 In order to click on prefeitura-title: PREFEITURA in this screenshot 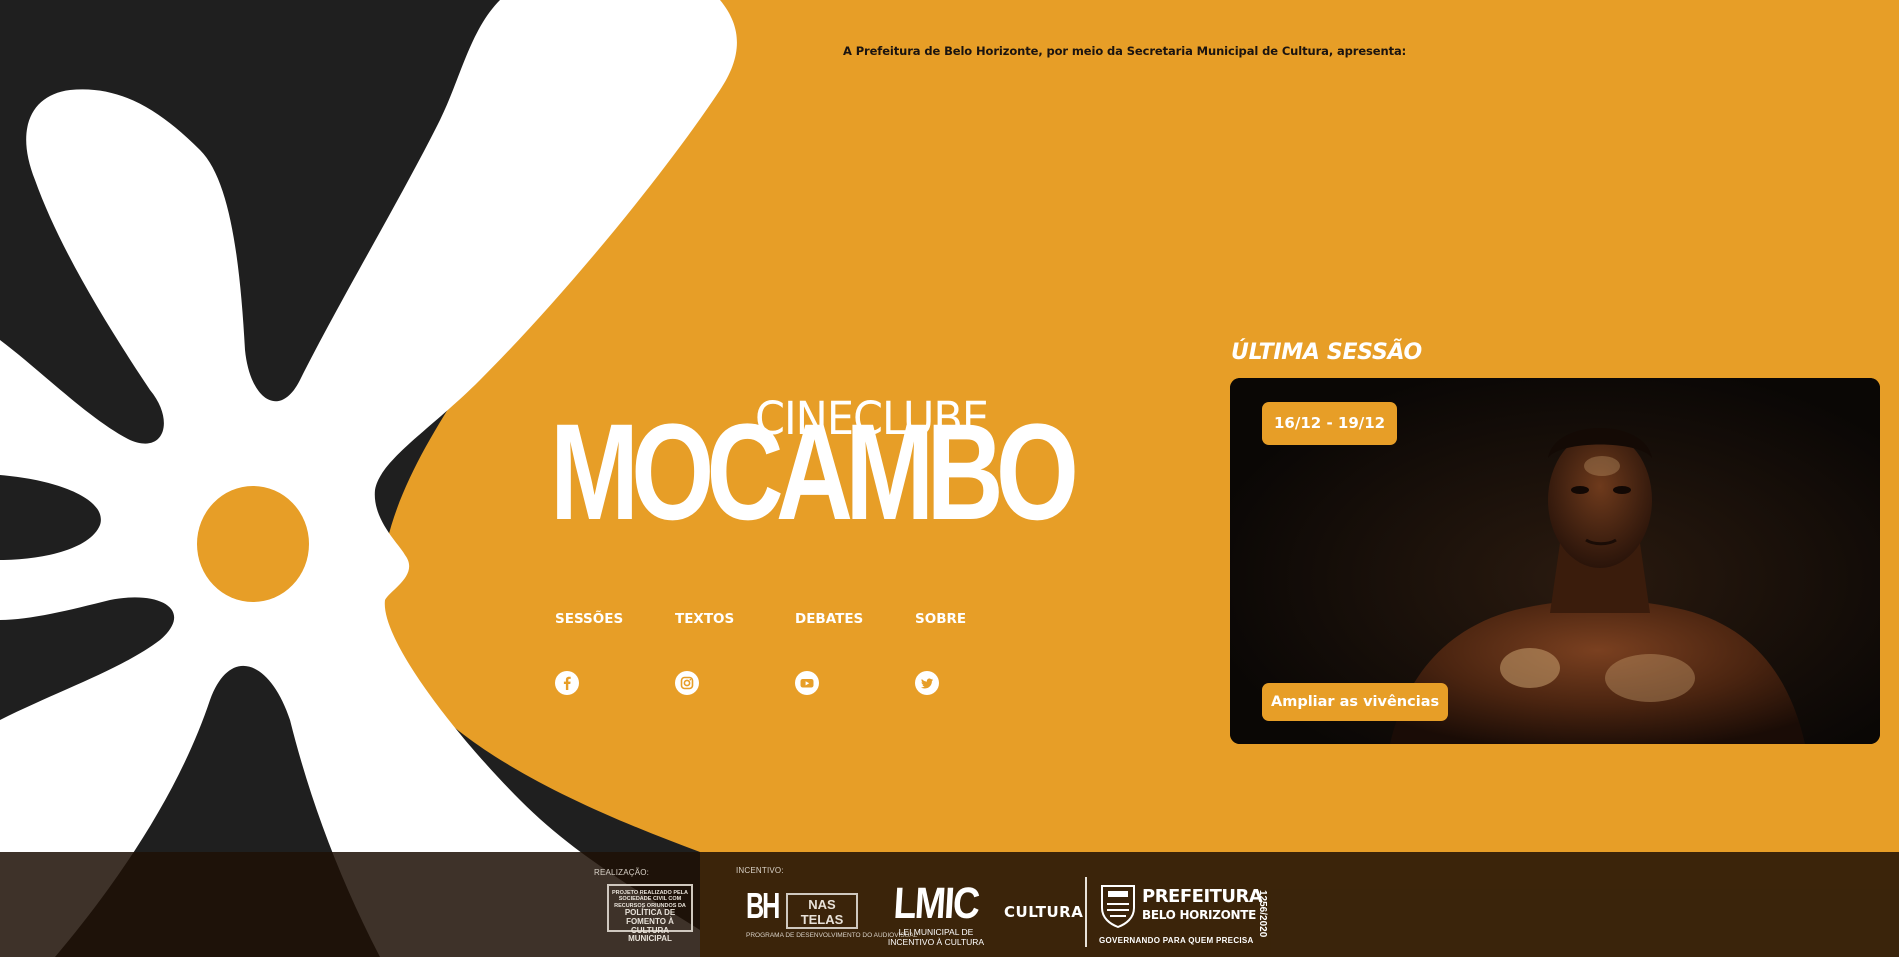, I will do `click(1202, 896)`.